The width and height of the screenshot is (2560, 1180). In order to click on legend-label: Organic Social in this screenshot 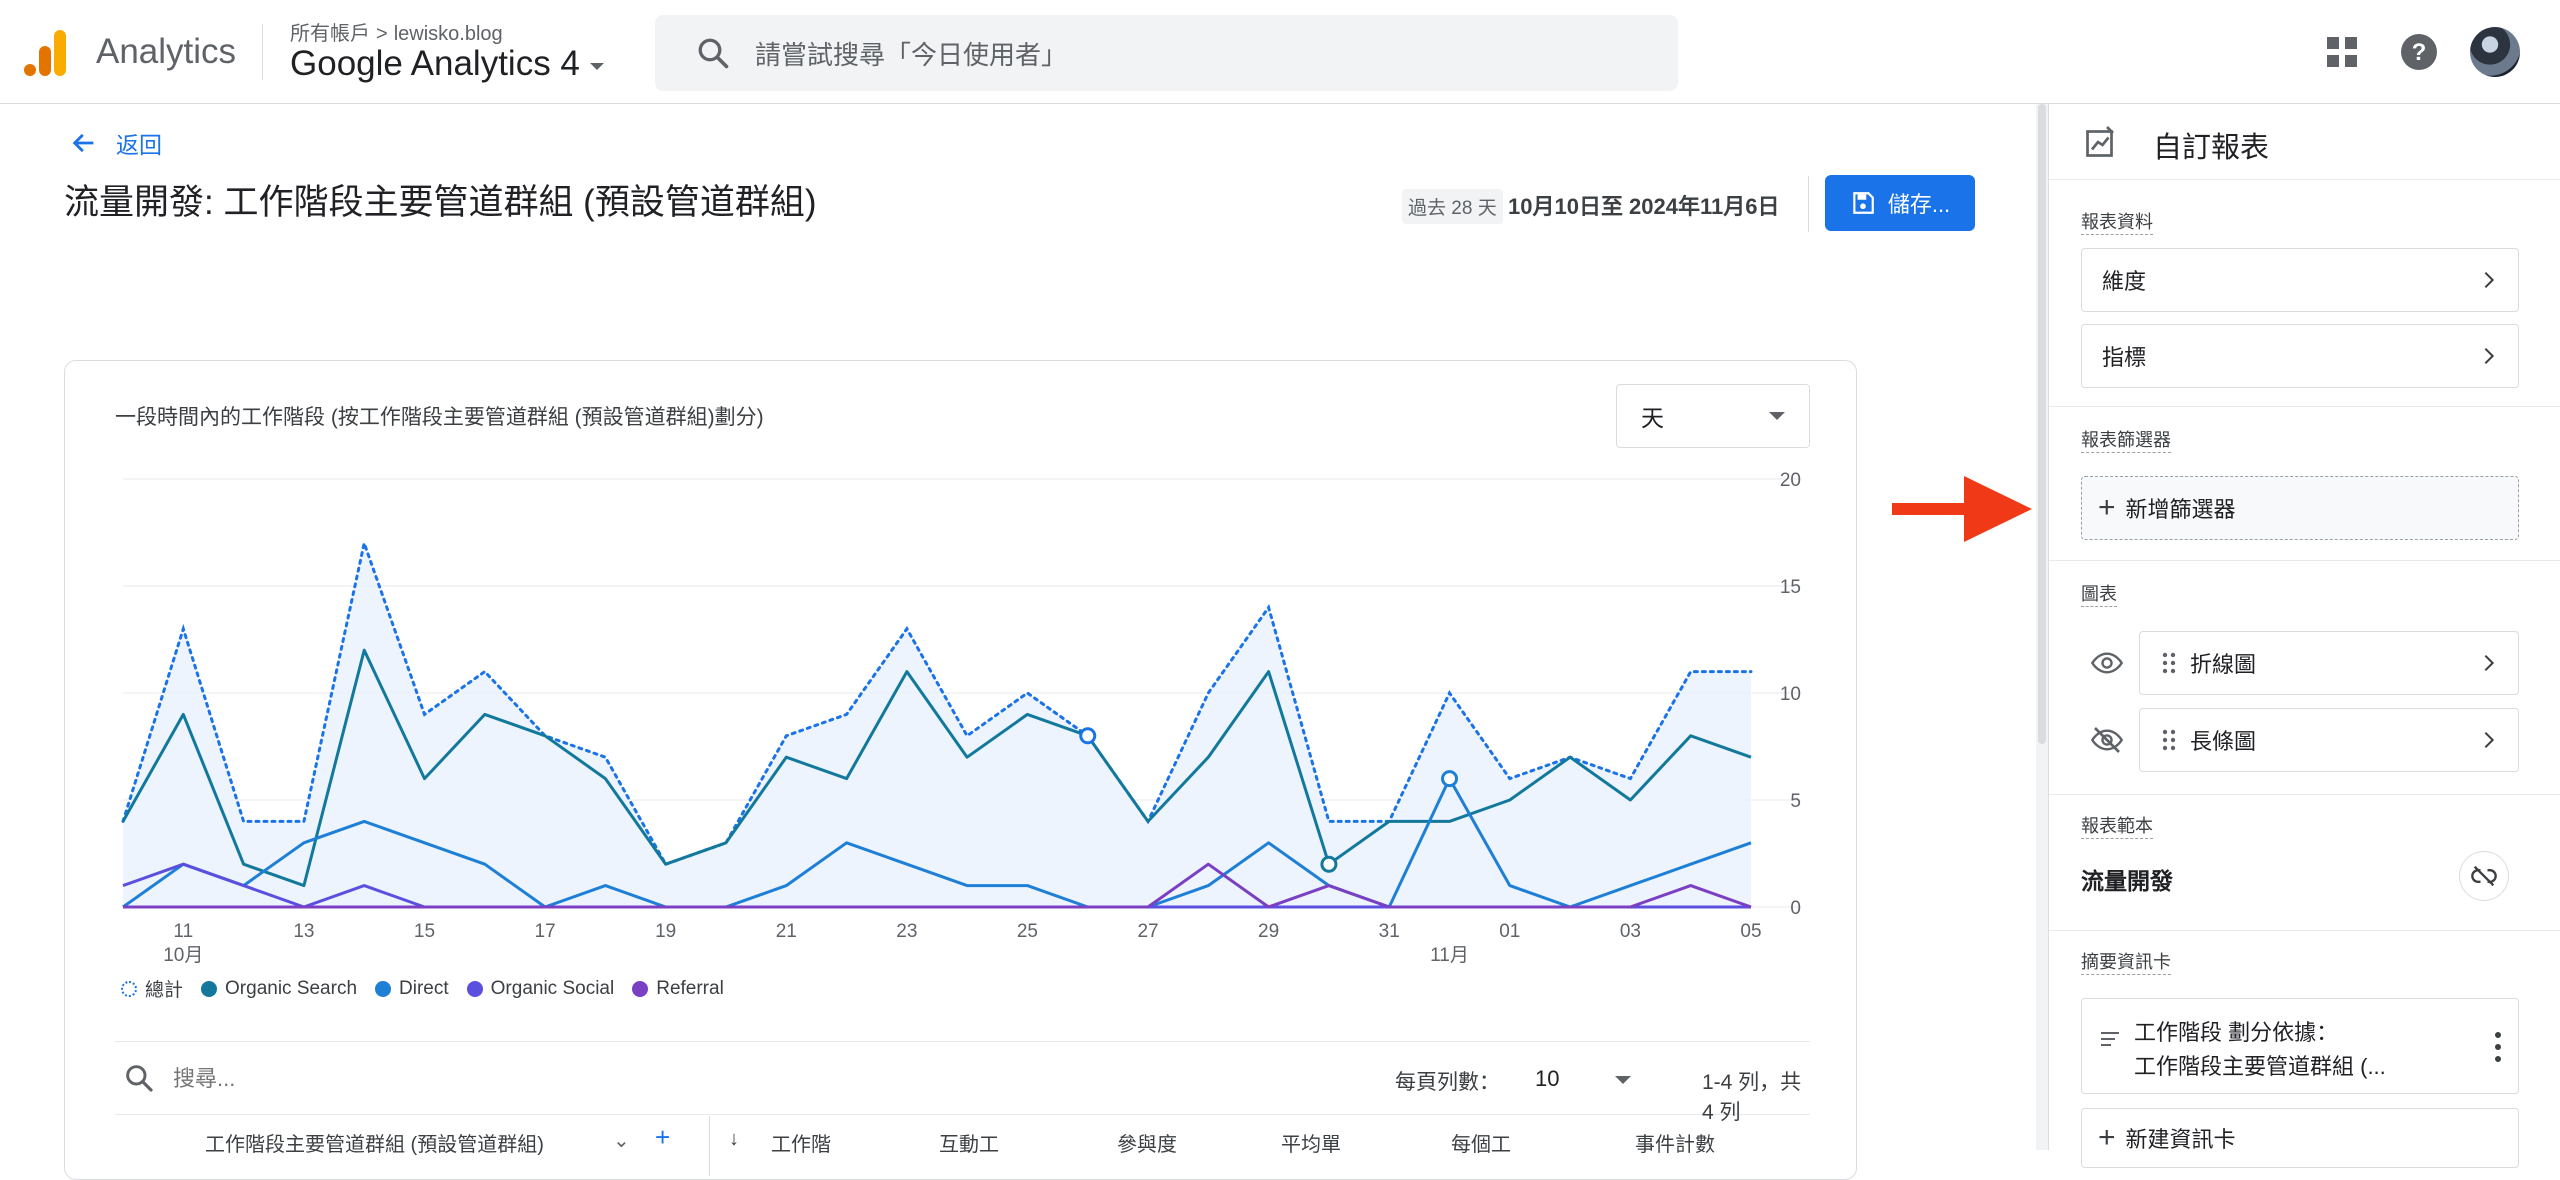, I will do `click(552, 988)`.